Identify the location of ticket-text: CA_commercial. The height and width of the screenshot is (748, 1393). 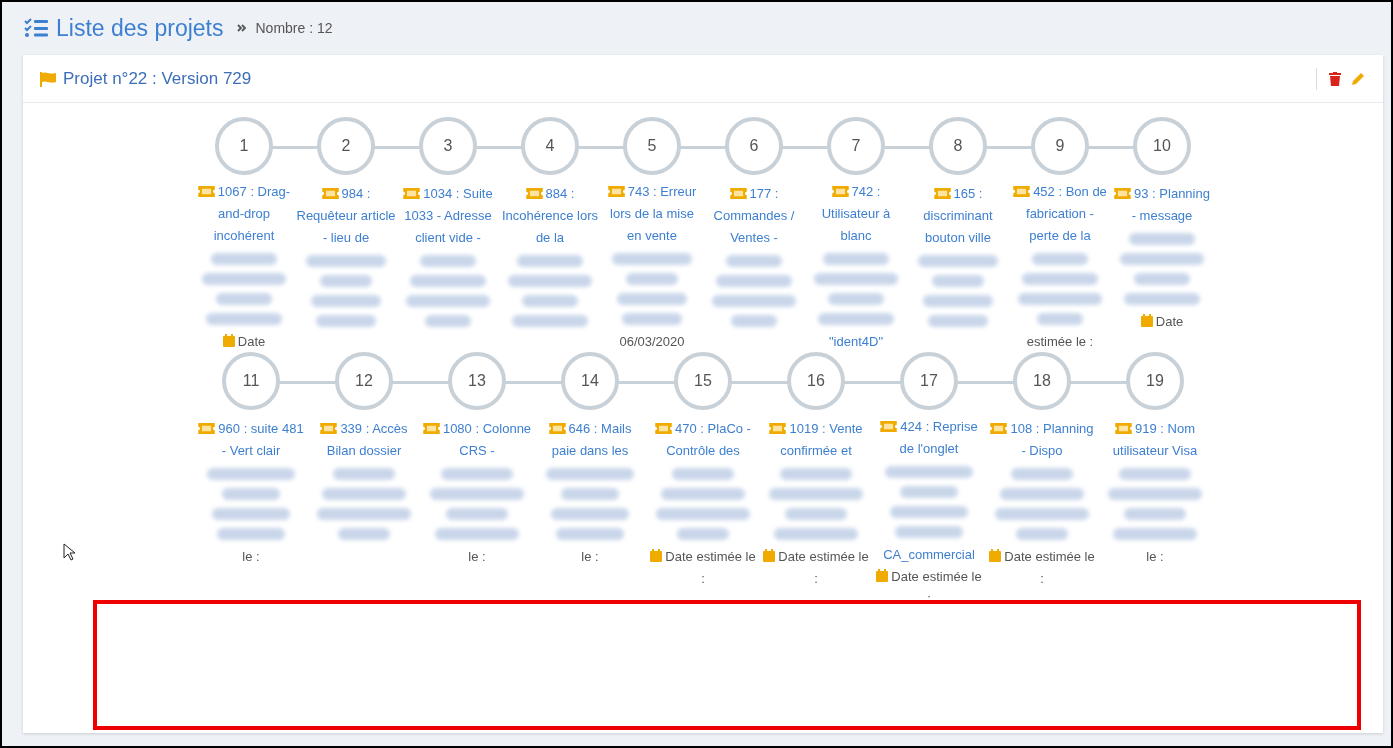
(929, 555).